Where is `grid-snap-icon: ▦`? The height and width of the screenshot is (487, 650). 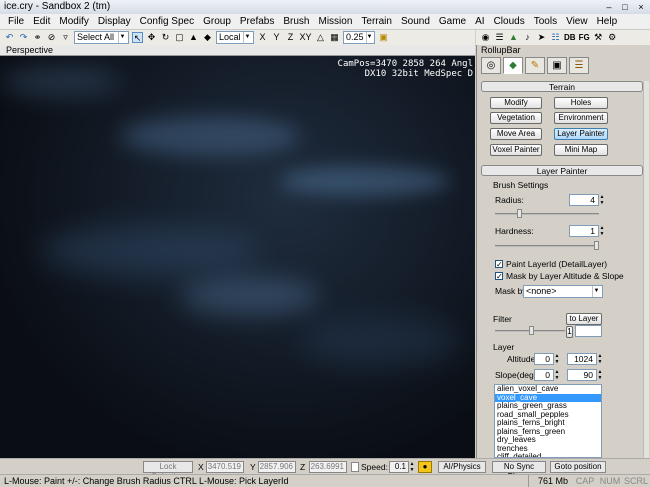
grid-snap-icon: ▦ is located at coordinates (334, 37).